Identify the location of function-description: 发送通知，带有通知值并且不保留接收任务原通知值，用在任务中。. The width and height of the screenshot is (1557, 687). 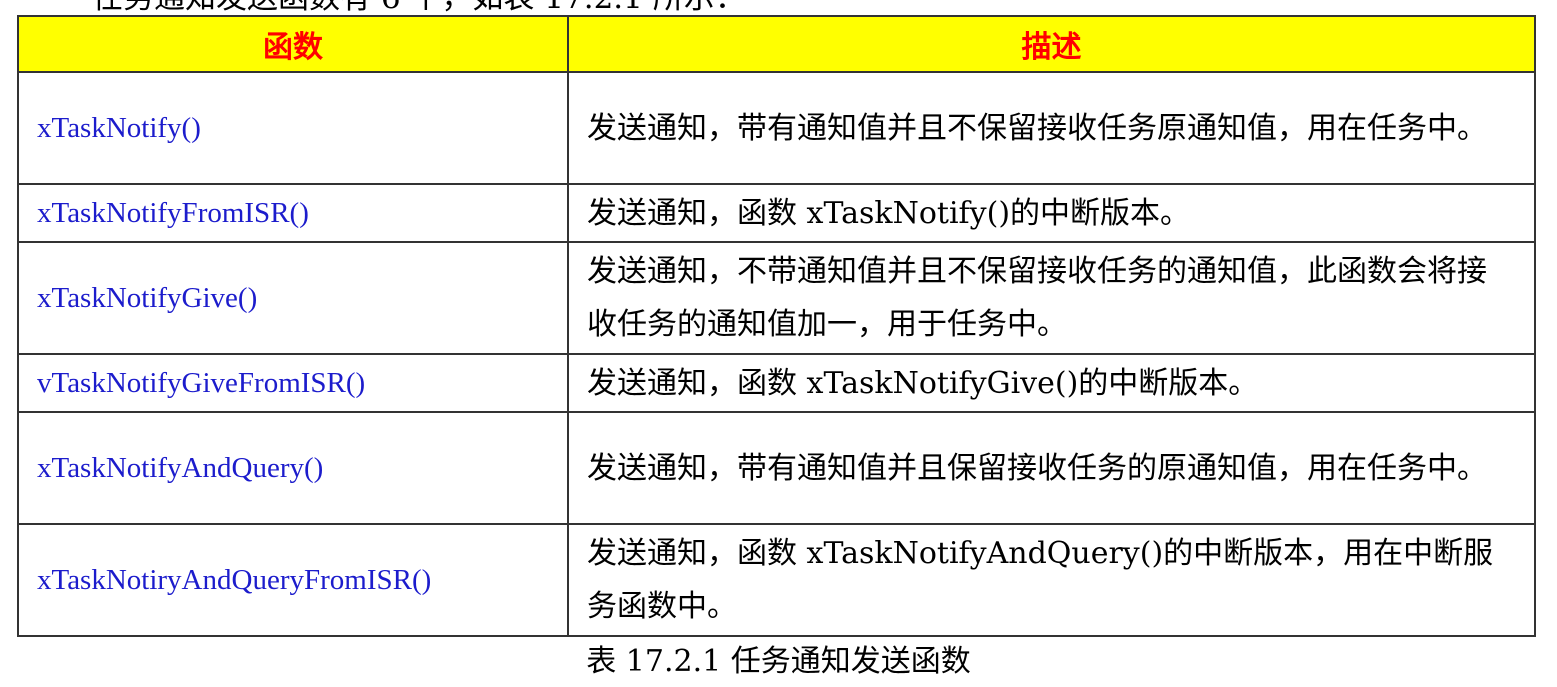
(1051, 128).